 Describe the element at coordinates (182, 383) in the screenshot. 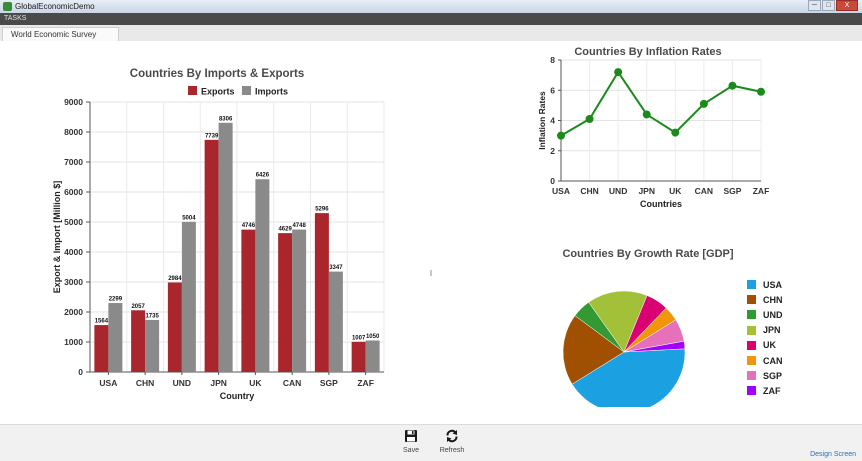

I see `bar-xtick-label: UND` at that location.